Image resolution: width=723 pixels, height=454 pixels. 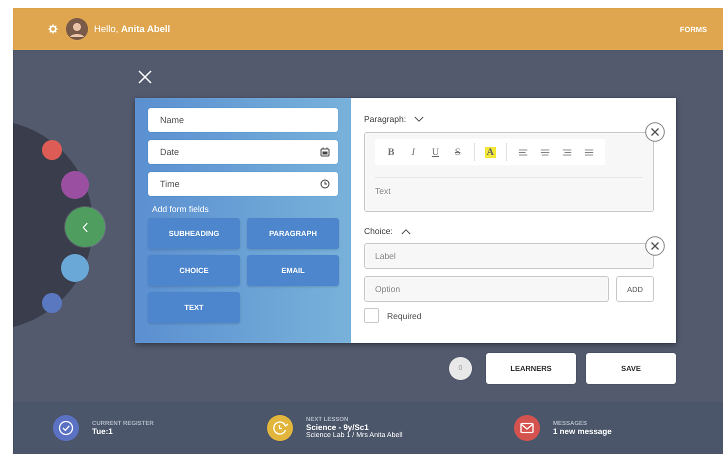 What do you see at coordinates (181, 209) in the screenshot?
I see `add-fields-label: Add form fields` at bounding box center [181, 209].